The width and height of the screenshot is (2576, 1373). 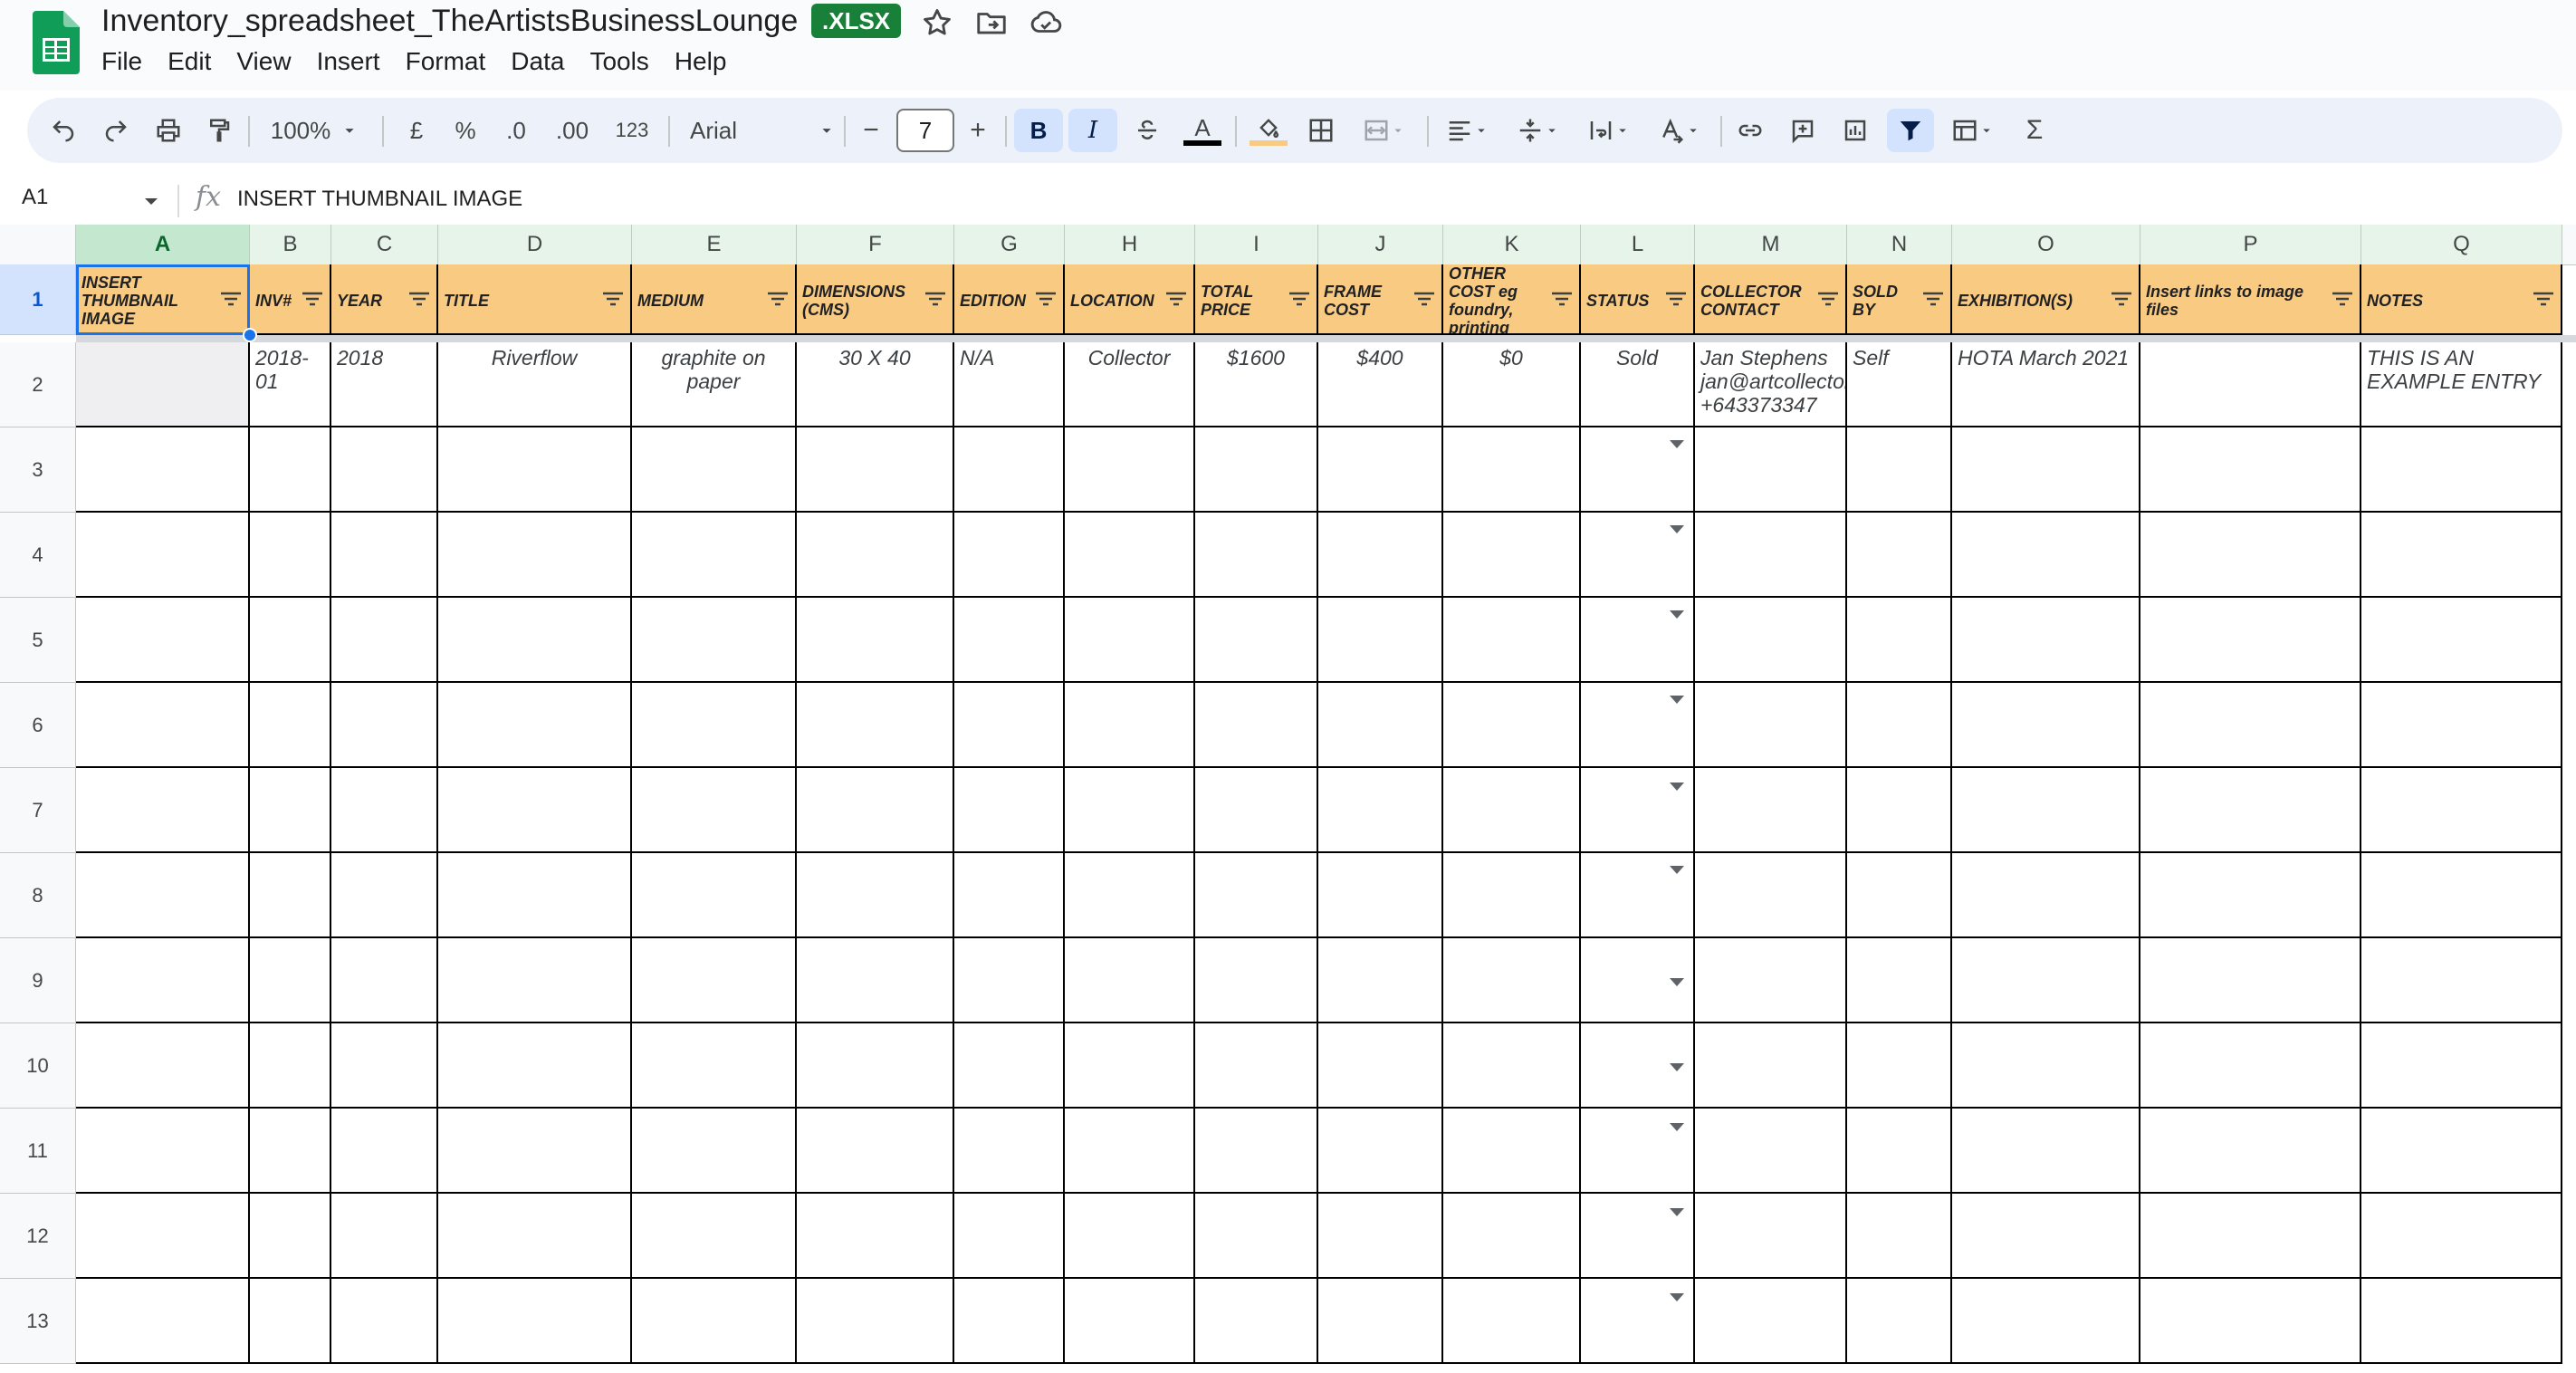 I want to click on paint-format-button, so click(x=219, y=130).